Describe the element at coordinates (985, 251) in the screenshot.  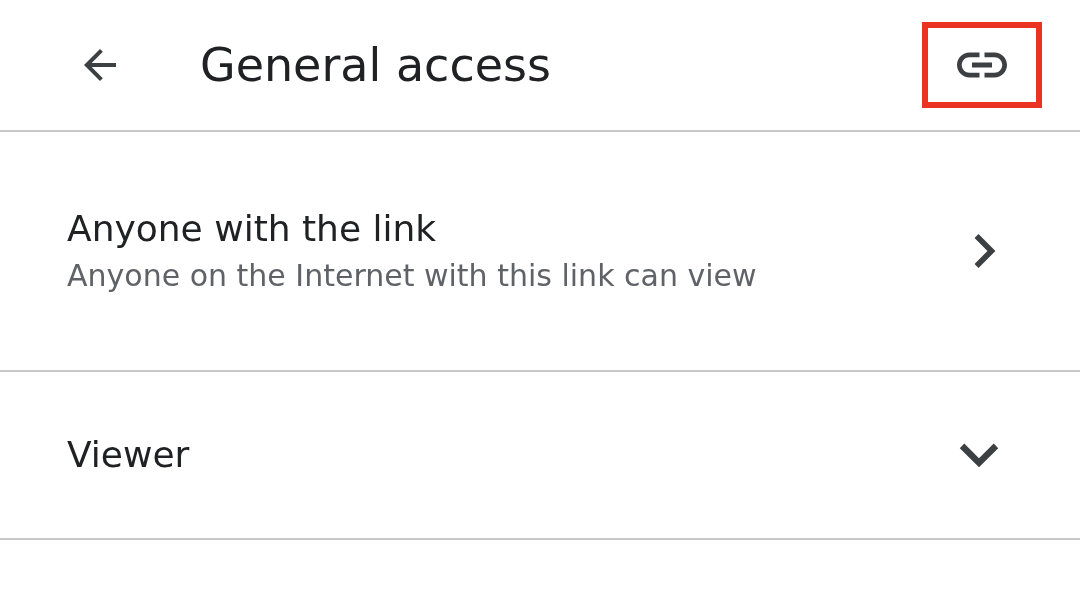
I see `chevron-right-icon` at that location.